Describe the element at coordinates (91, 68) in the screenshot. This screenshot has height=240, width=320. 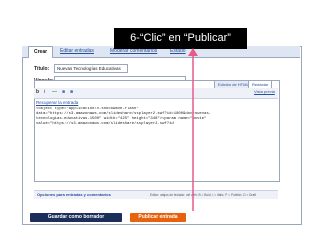
I see `title-input: Nuevas Tecnologías Educativas` at that location.